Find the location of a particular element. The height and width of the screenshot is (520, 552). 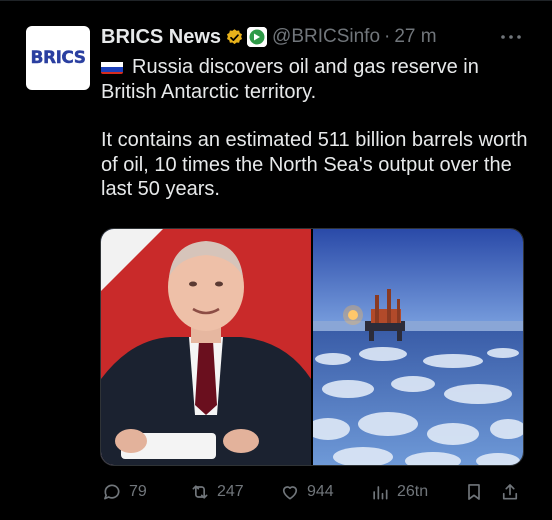

tweet-header: BRICS News @BRICSinfo · 27 m is located at coordinates (269, 37).